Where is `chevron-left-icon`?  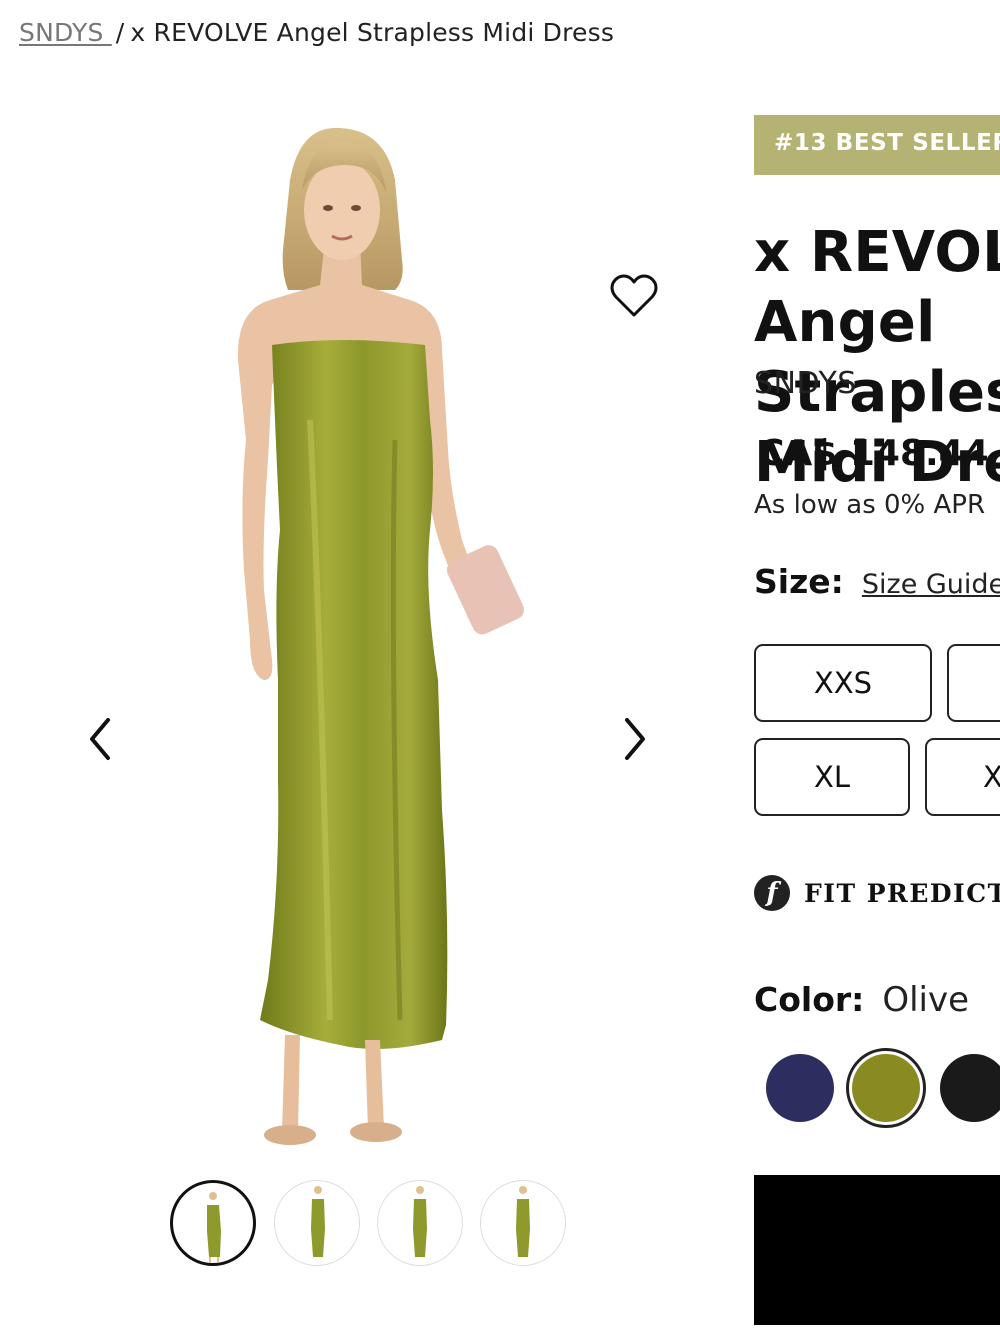 chevron-left-icon is located at coordinates (100, 739).